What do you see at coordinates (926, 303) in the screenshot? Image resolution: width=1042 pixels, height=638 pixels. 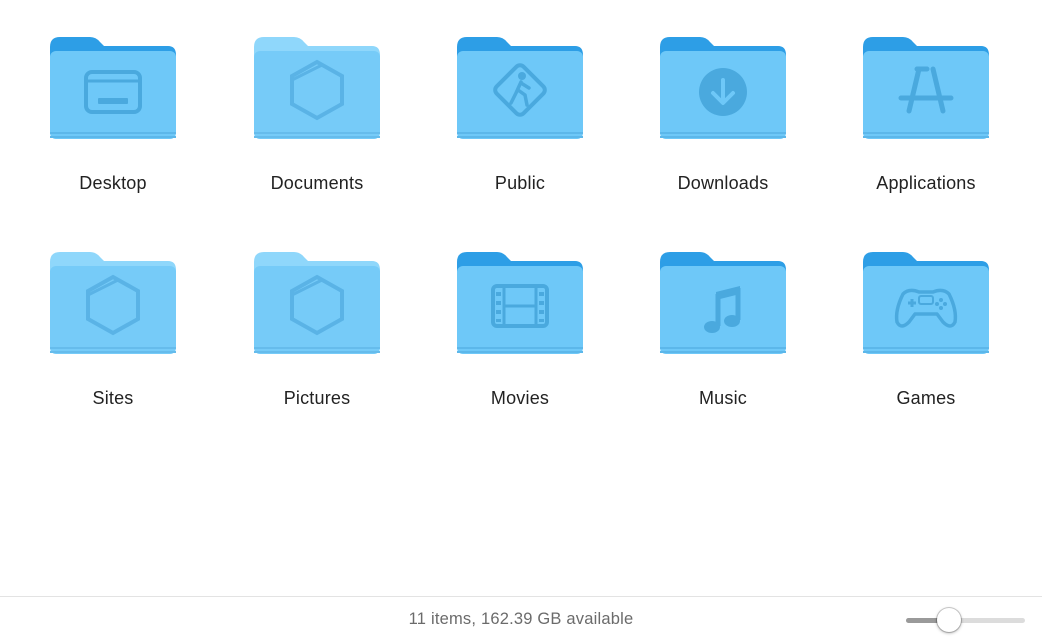 I see `game-controller-icon` at bounding box center [926, 303].